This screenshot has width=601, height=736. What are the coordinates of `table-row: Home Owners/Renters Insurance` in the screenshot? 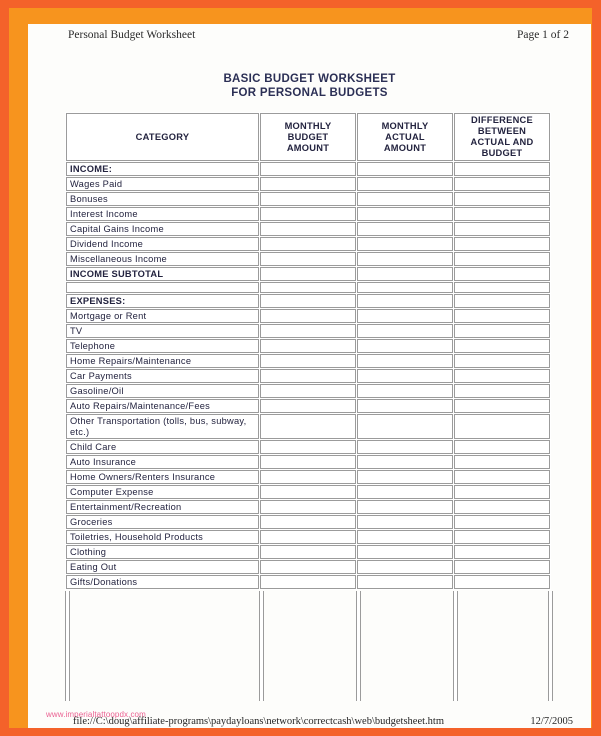 It's located at (308, 477).